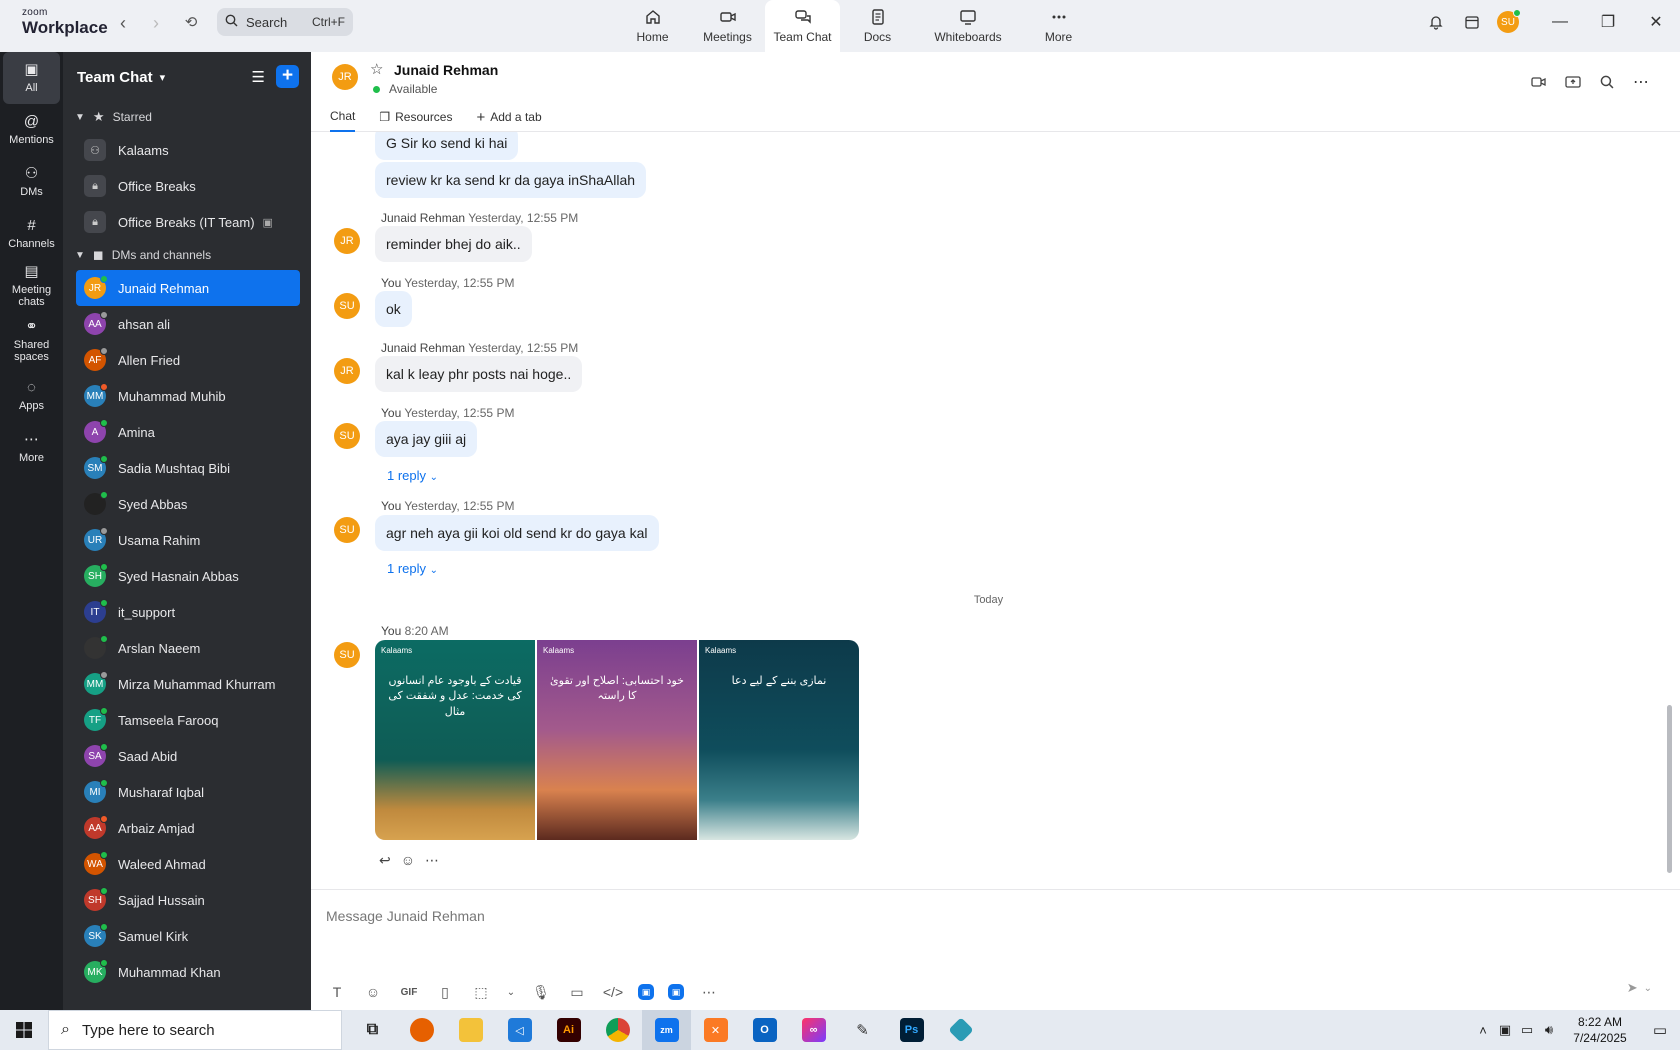  I want to click on sidebar-item-dm: SM Sadia Mushtaq Bibi, so click(181, 468).